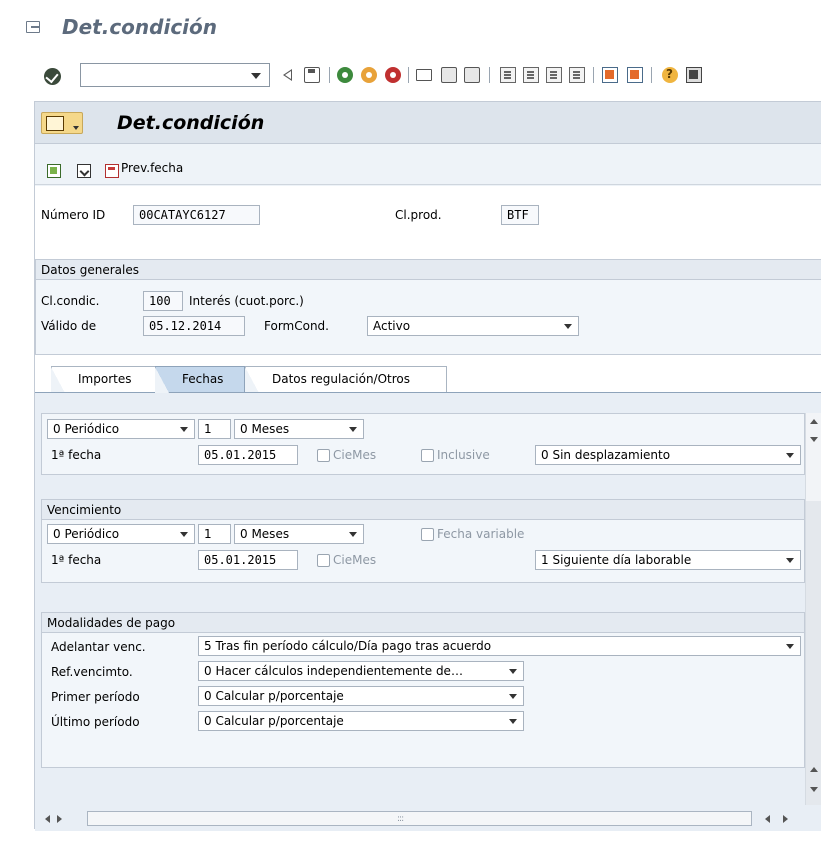 The width and height of the screenshot is (821, 857). I want to click on periodo-shift-dropdown: 0 Sin desplazamiento, so click(668, 455).